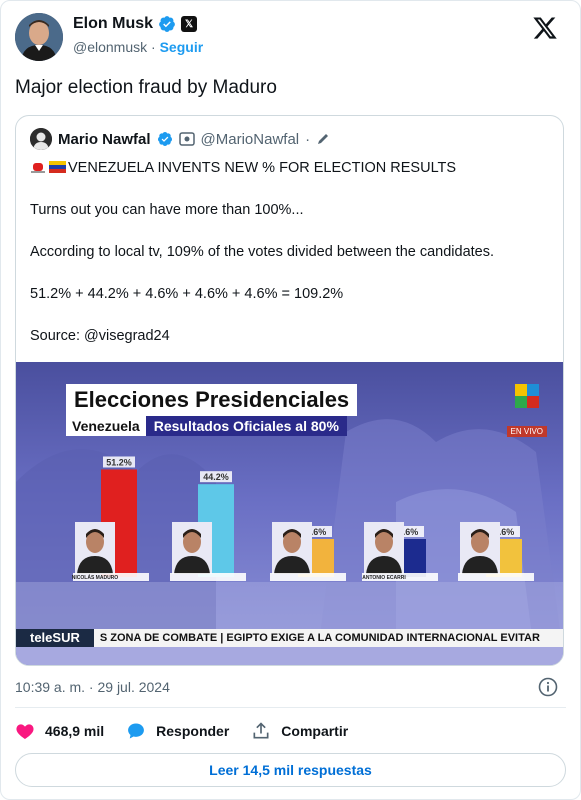 The width and height of the screenshot is (581, 800). What do you see at coordinates (212, 400) in the screenshot?
I see `media-title: Elecciones Presidenciales` at bounding box center [212, 400].